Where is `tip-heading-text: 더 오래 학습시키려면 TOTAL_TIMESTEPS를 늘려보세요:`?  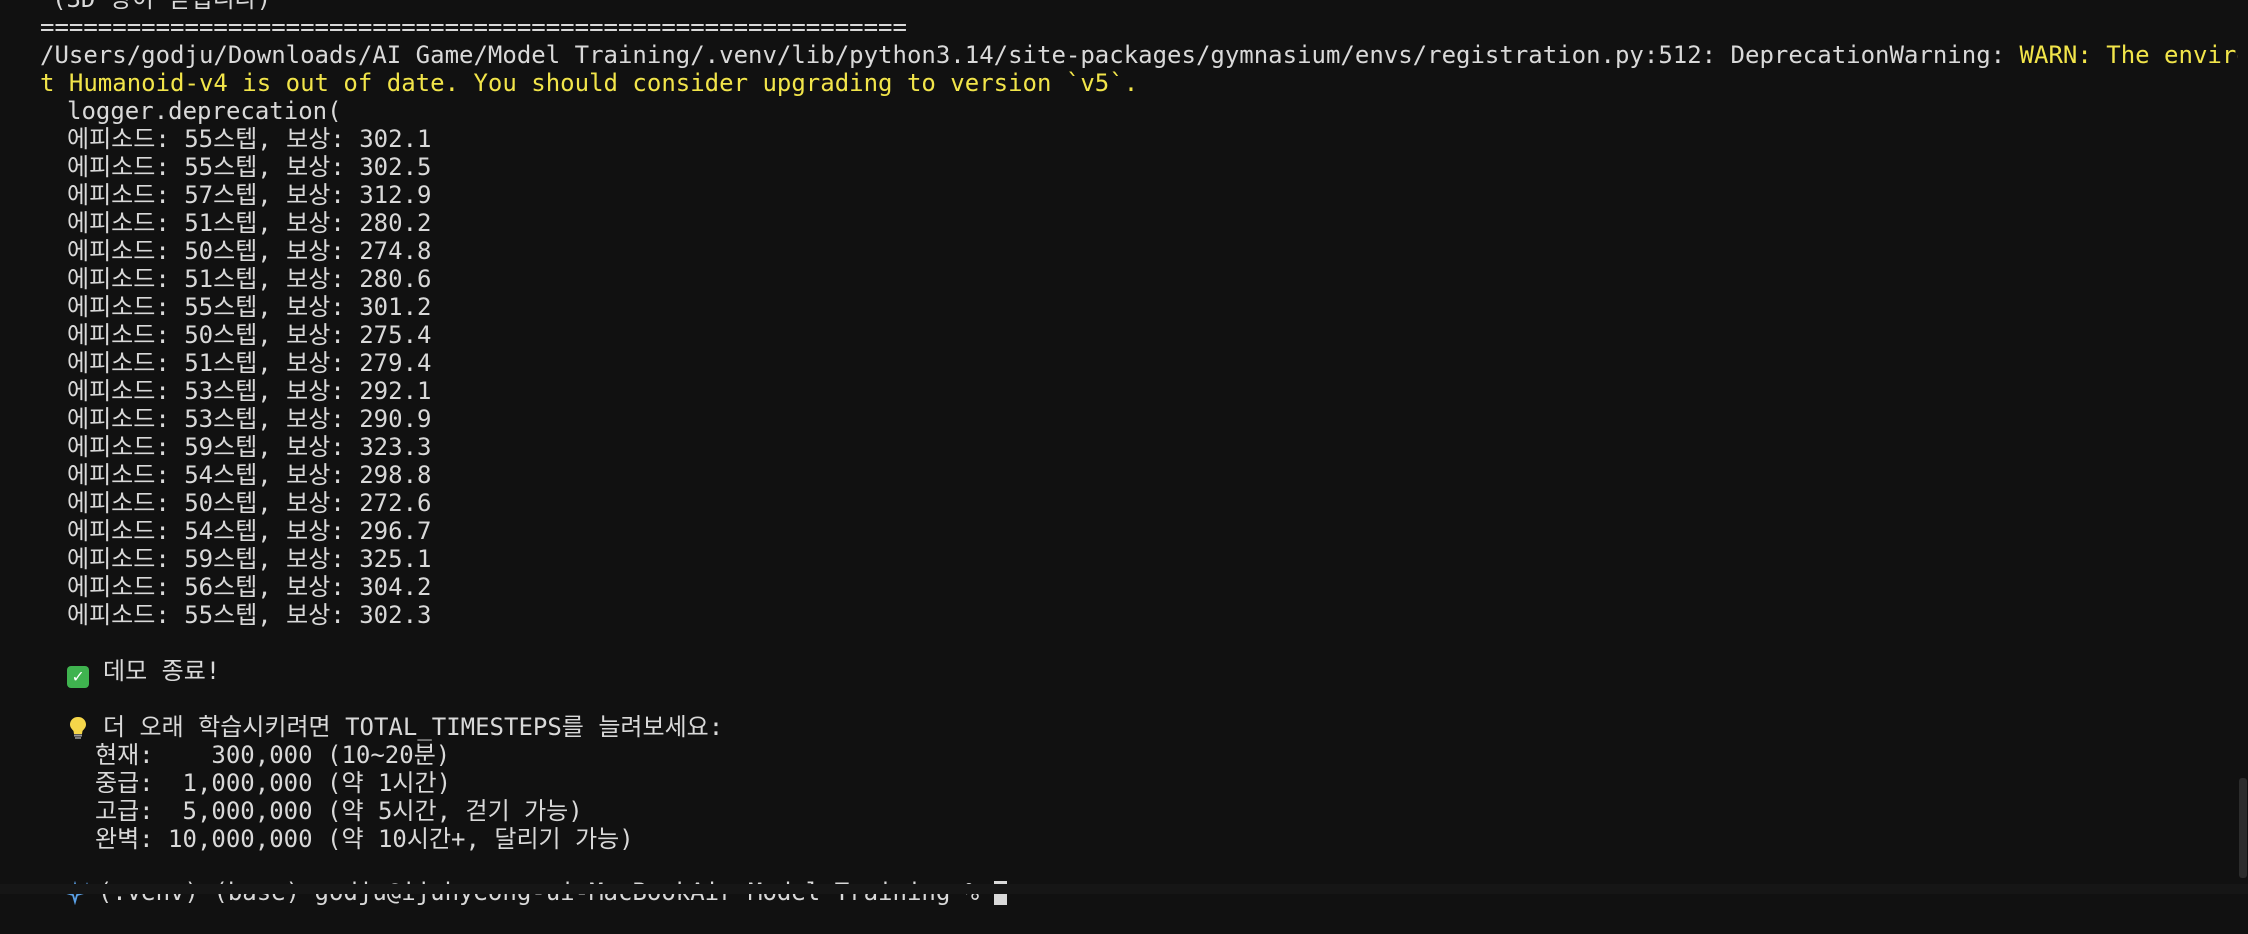
tip-heading-text: 더 오래 학습시키려면 TOTAL_TIMESTEPS를 늘려보세요: is located at coordinates (413, 727).